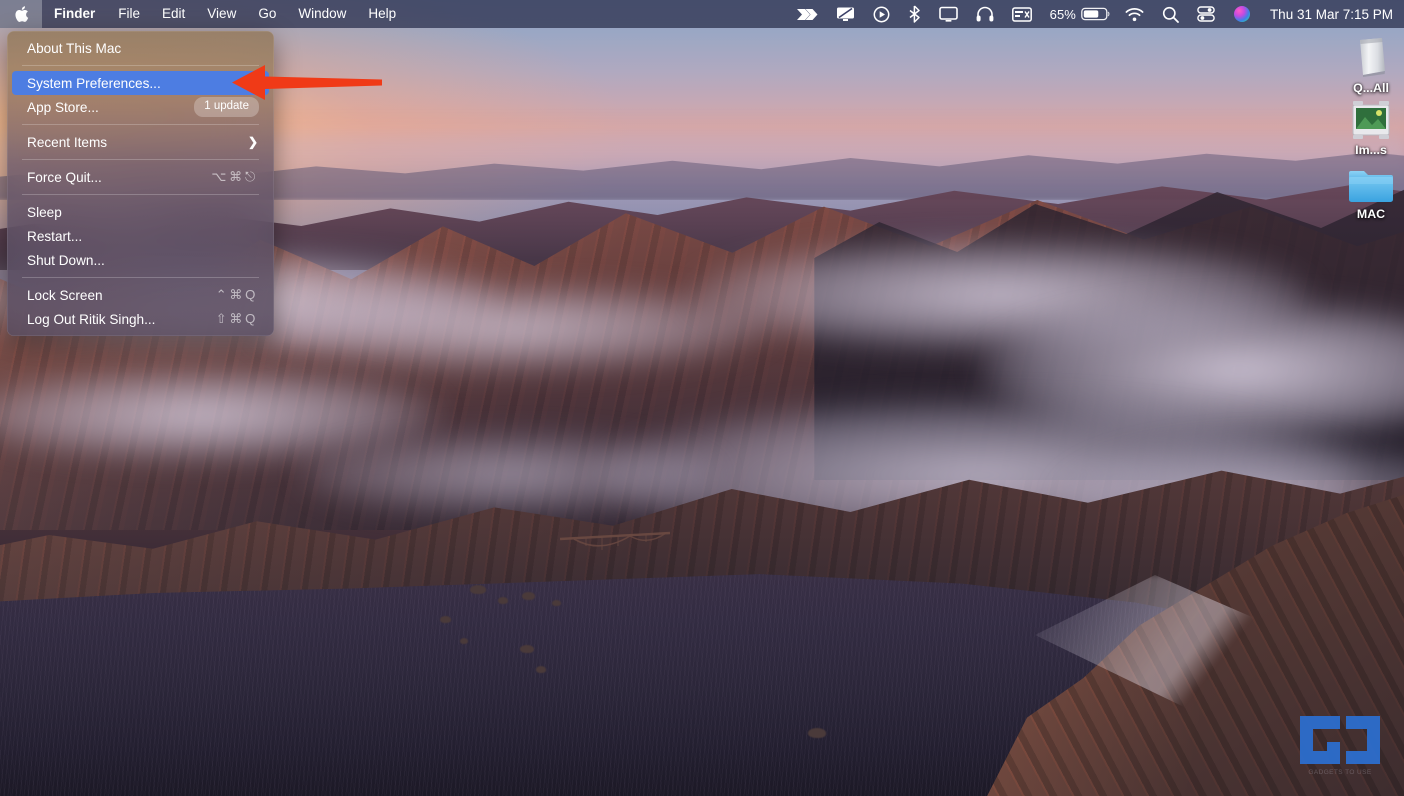 The width and height of the screenshot is (1404, 796). I want to click on double-chevron-icon, so click(807, 14).